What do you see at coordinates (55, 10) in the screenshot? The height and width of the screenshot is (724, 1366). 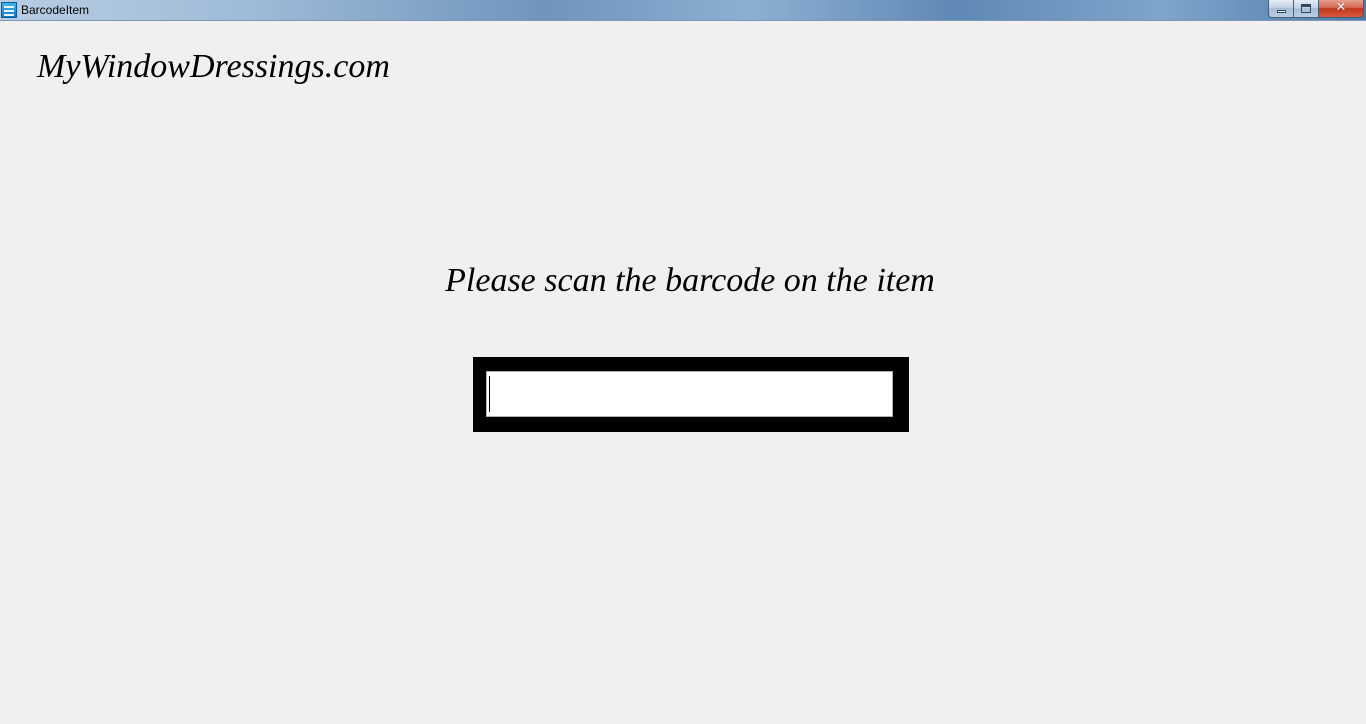 I see `window-title: BarcodeItem` at bounding box center [55, 10].